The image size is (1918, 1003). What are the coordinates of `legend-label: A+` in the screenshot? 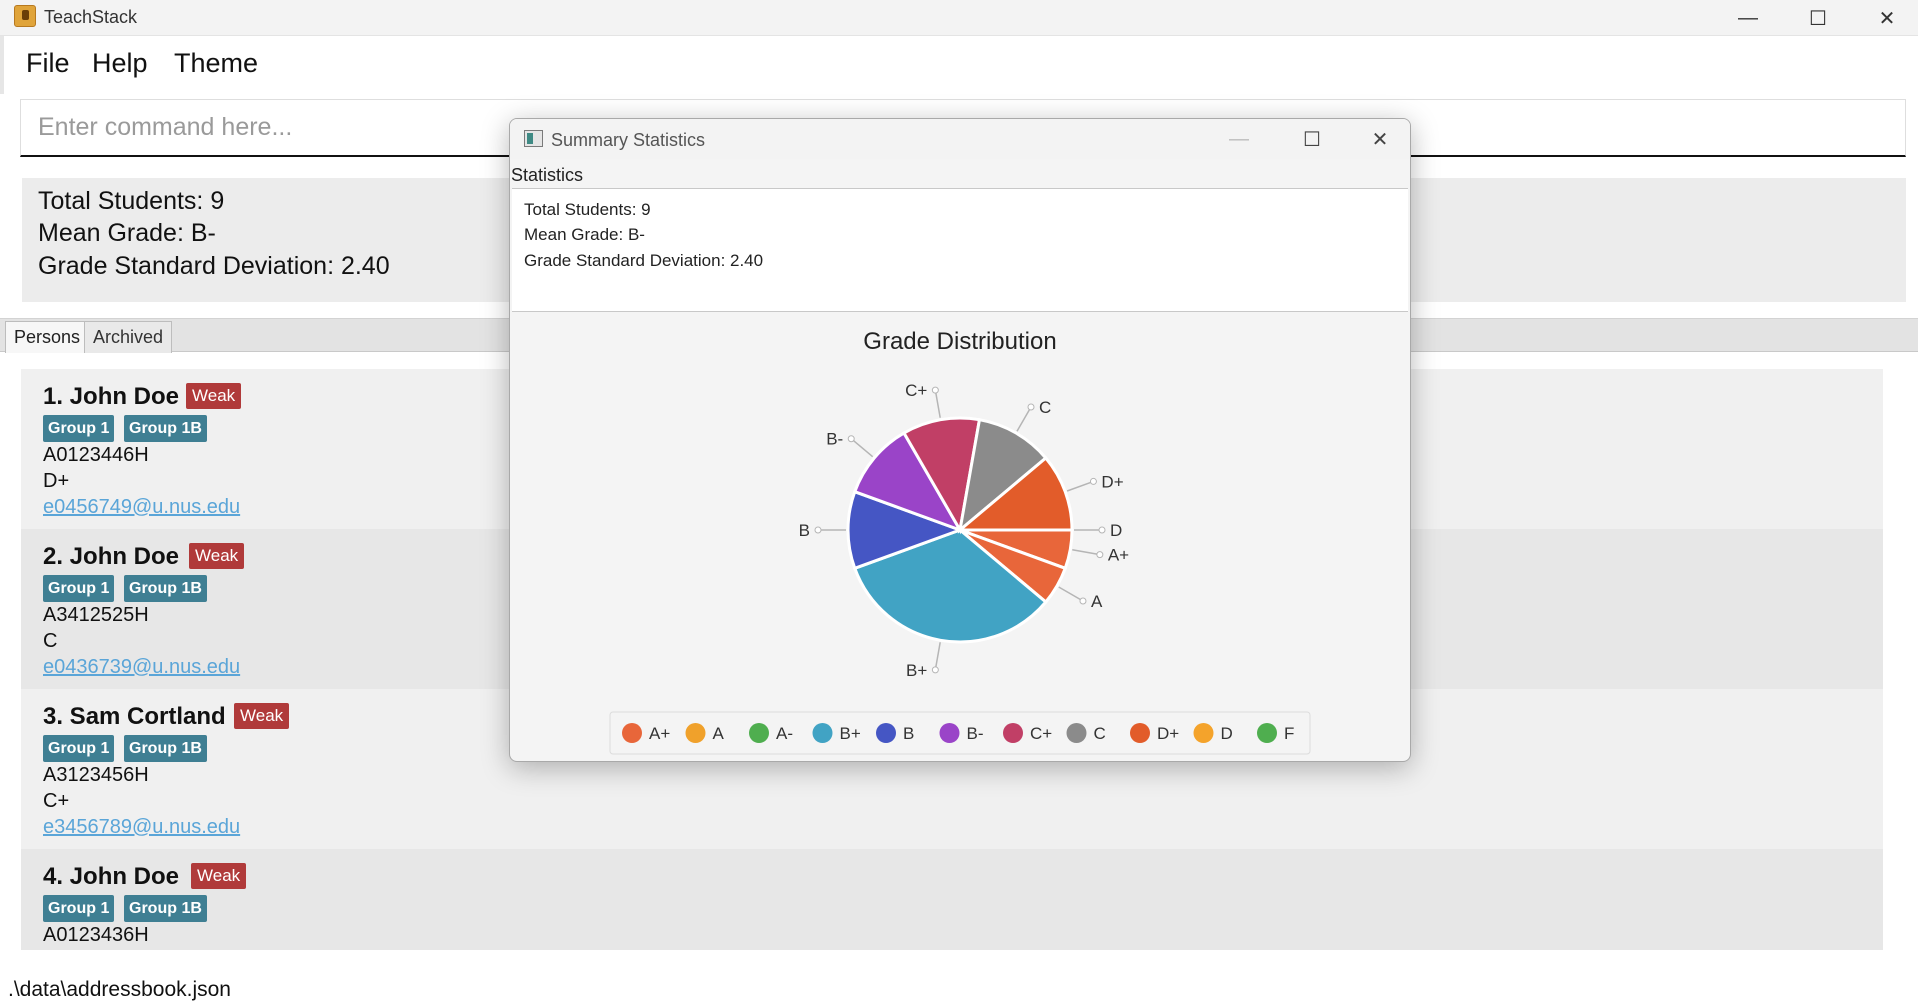 It's located at (659, 733).